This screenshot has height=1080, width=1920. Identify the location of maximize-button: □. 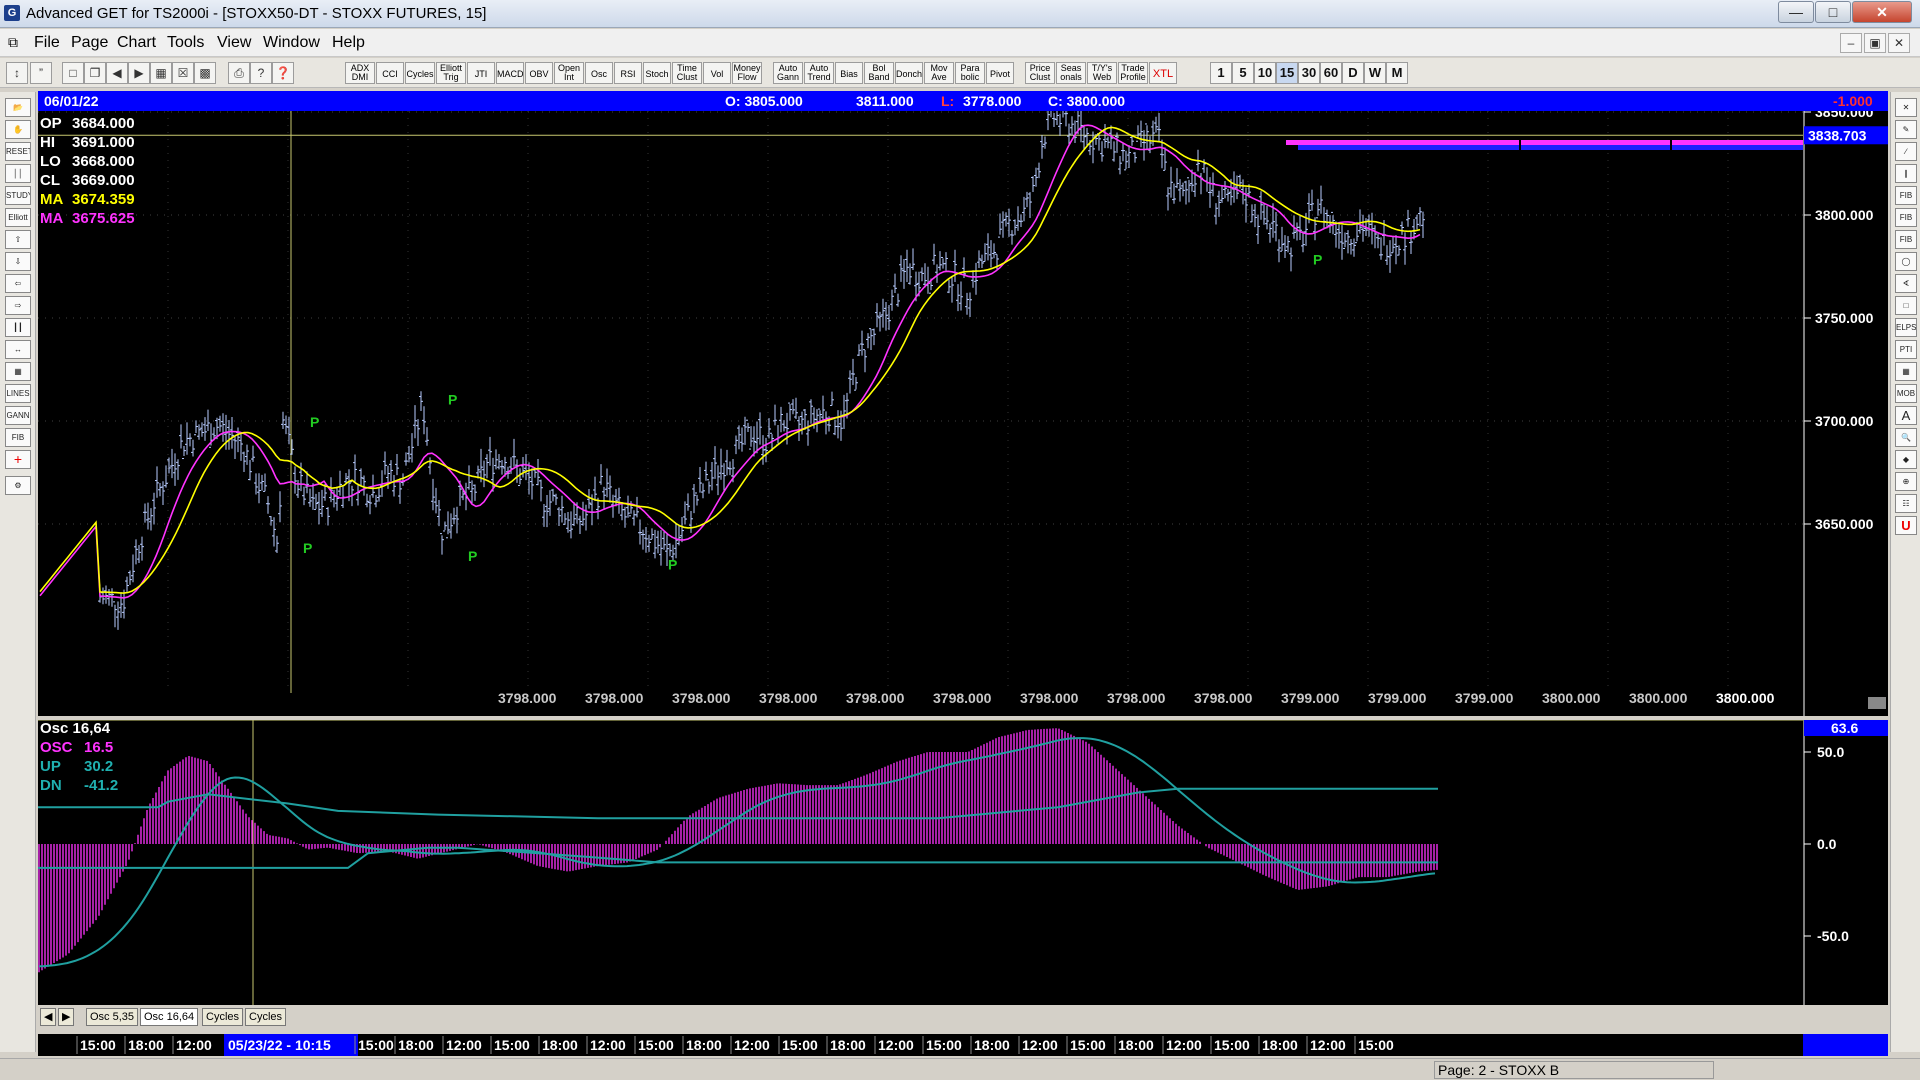
(1833, 12).